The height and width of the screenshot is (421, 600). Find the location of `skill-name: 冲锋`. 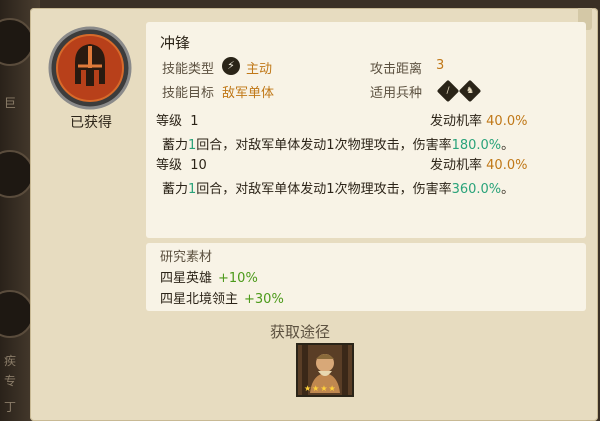

skill-name: 冲锋 is located at coordinates (175, 43).